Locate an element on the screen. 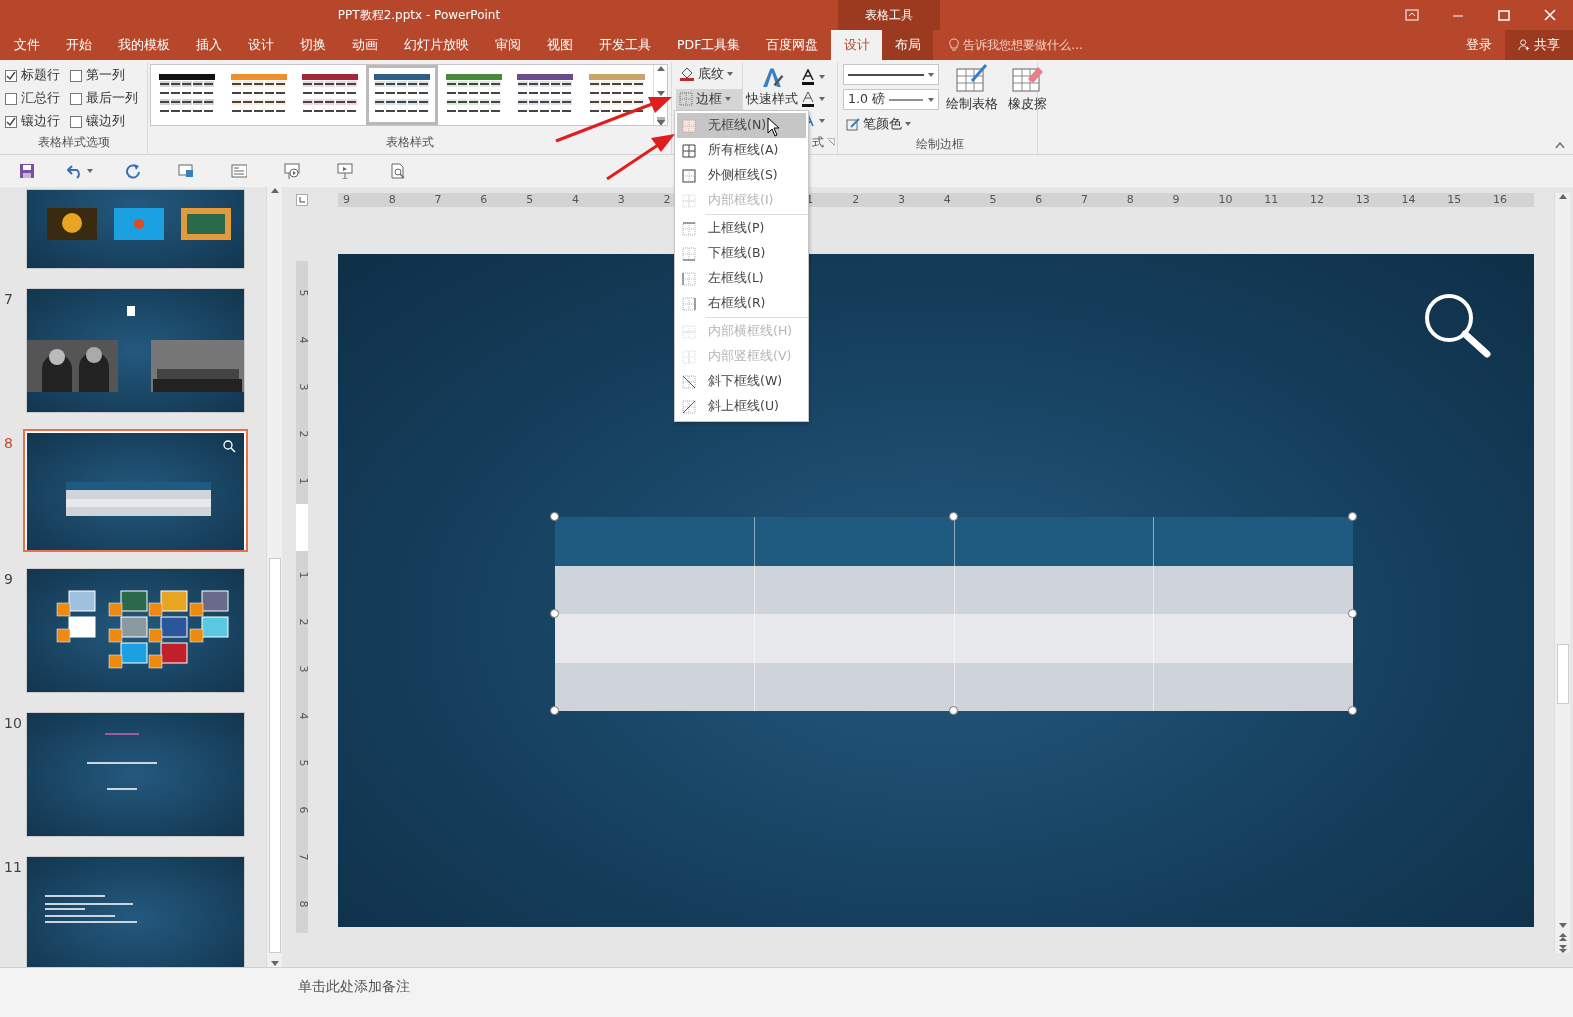  caret-icon is located at coordinates (89, 171).